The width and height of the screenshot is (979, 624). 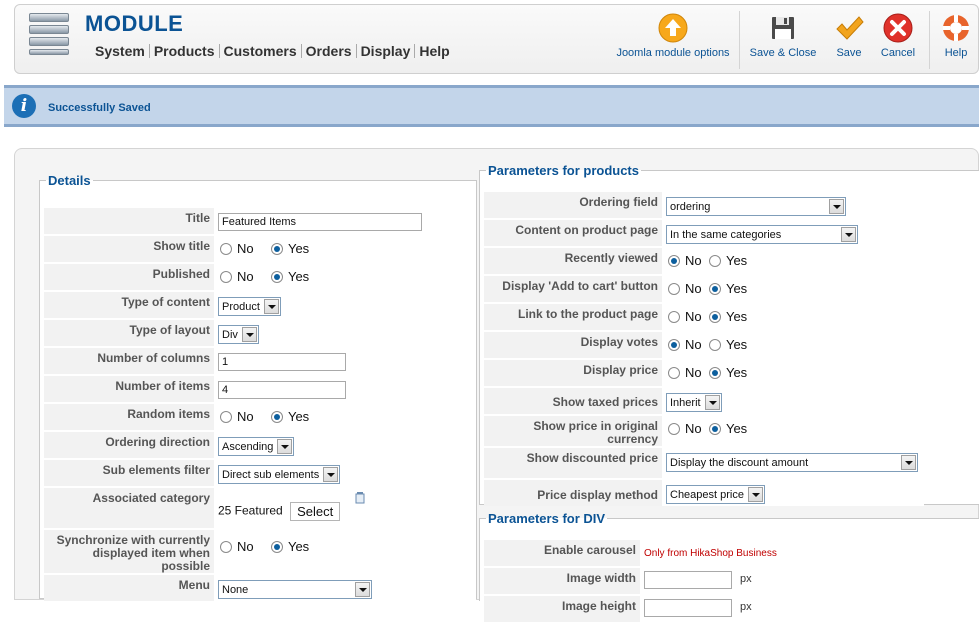 I want to click on success-message: i Successfully Saved, so click(x=491, y=106).